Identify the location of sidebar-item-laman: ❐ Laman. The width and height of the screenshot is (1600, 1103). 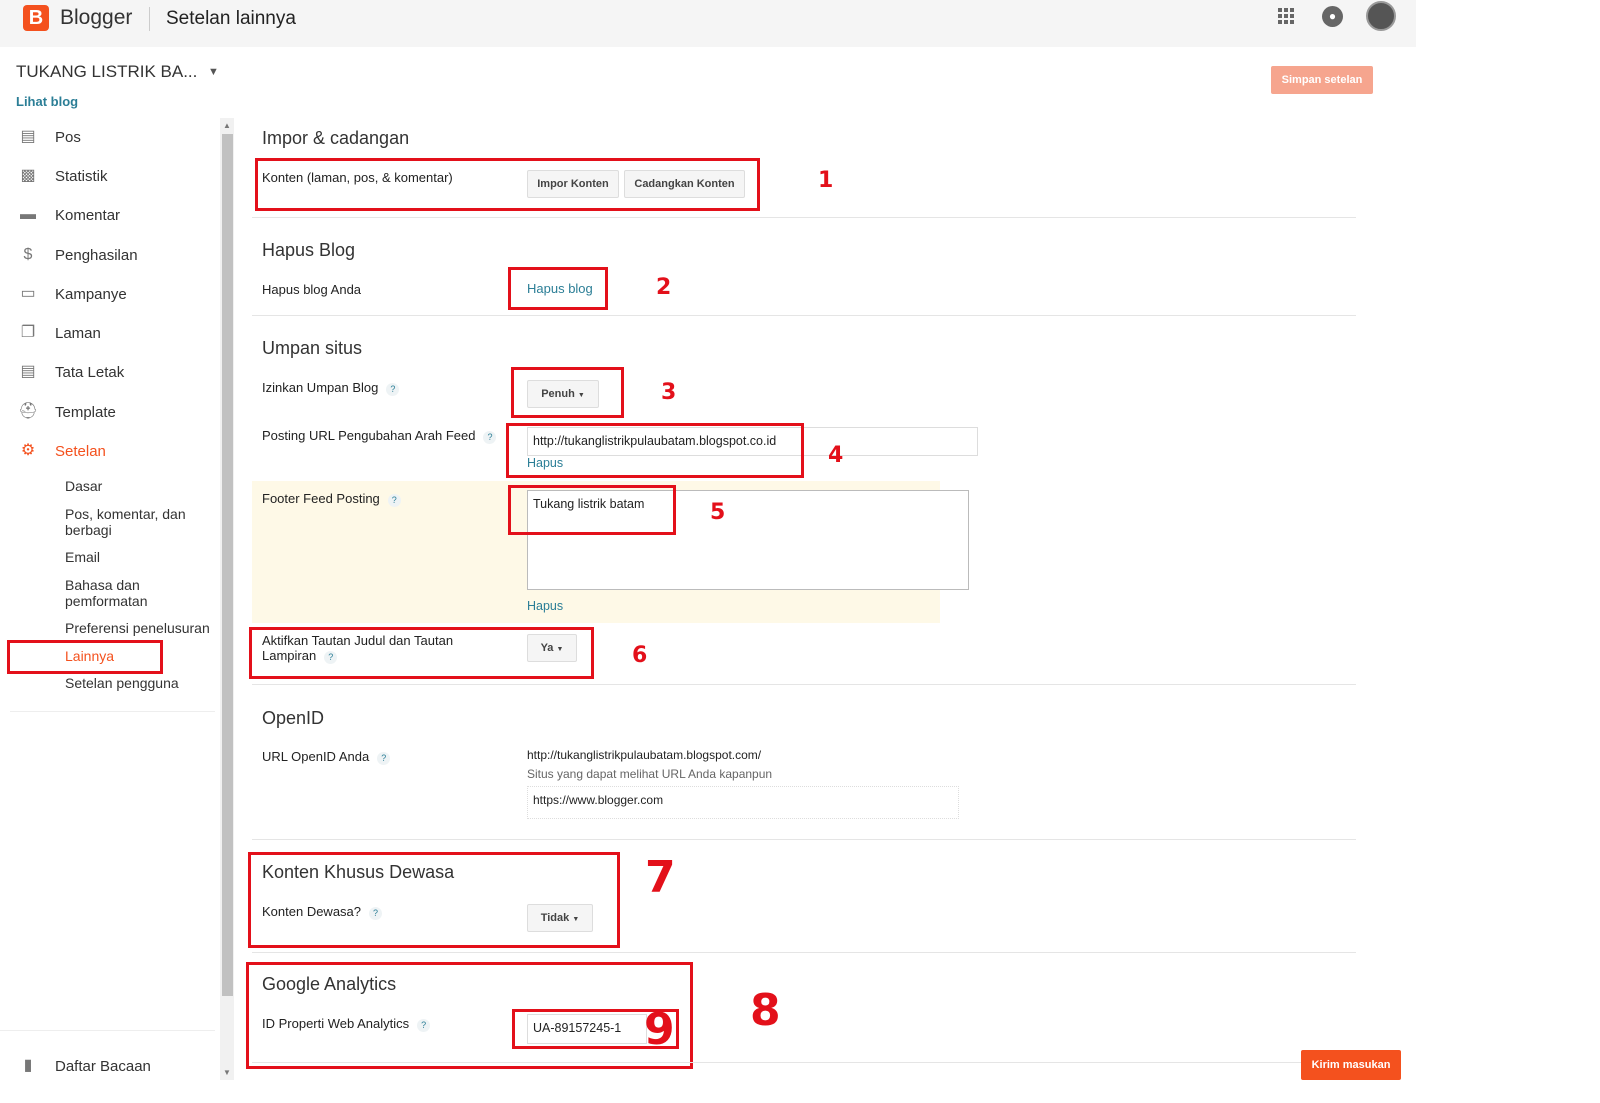
(59, 333).